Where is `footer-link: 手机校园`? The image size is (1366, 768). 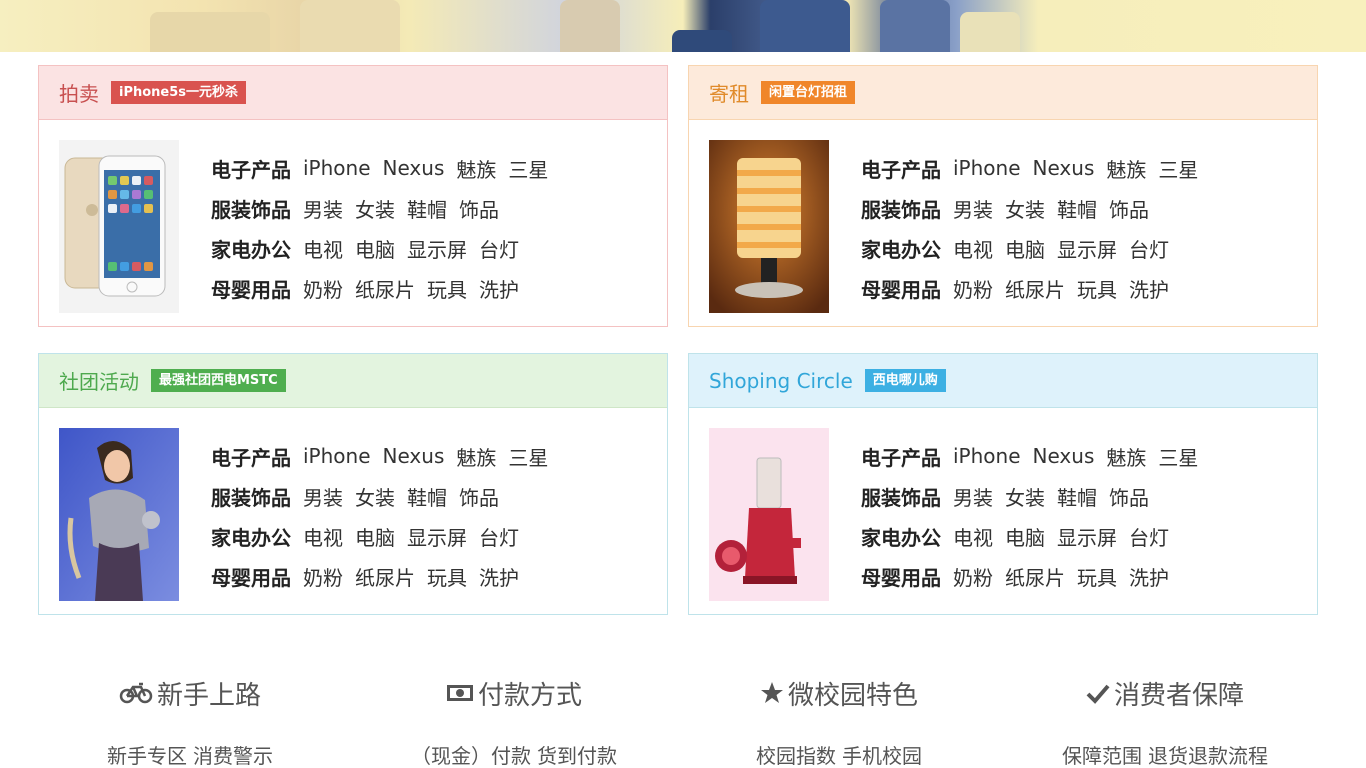 footer-link: 手机校园 is located at coordinates (882, 756).